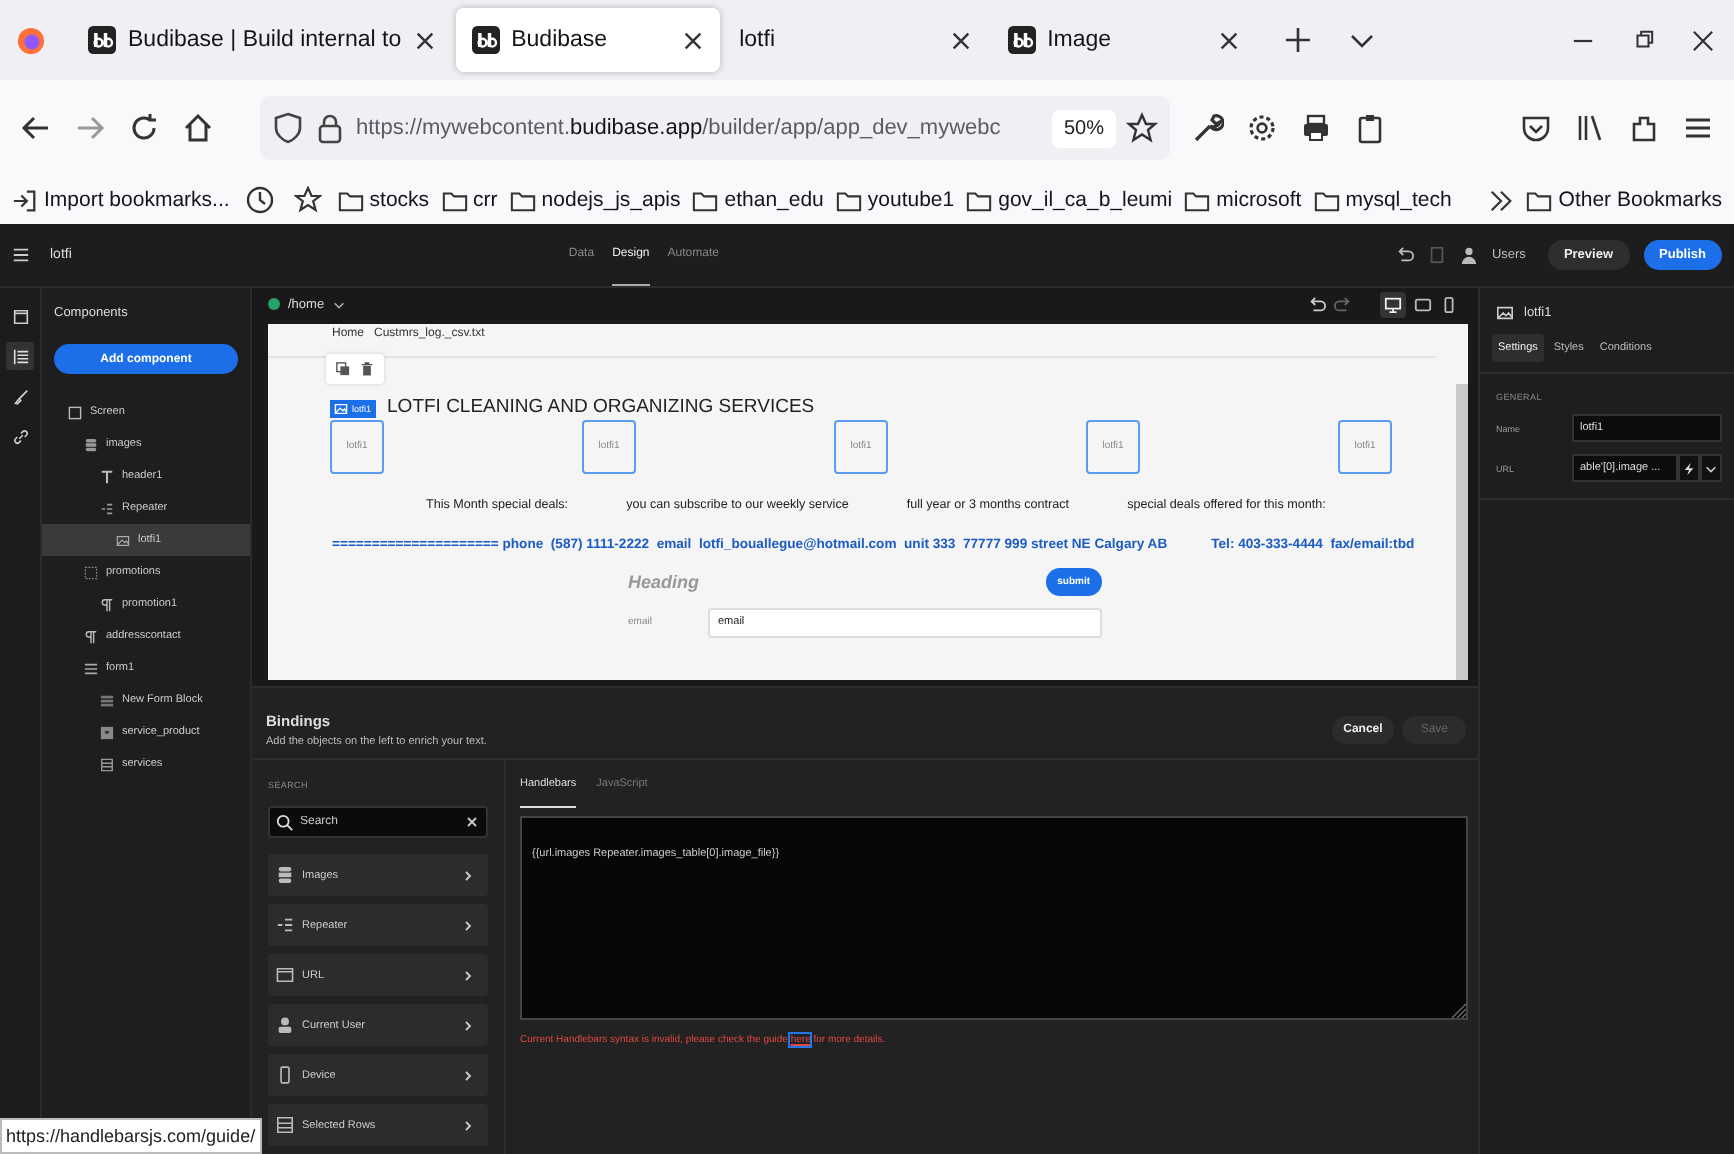  What do you see at coordinates (107, 764) in the screenshot?
I see `table-icon` at bounding box center [107, 764].